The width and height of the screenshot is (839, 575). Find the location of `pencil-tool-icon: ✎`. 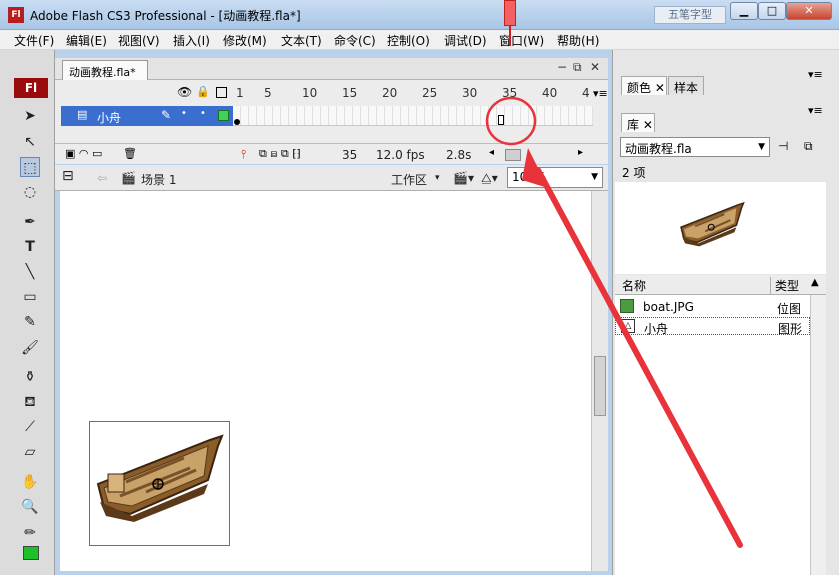

pencil-tool-icon: ✎ is located at coordinates (30, 322).